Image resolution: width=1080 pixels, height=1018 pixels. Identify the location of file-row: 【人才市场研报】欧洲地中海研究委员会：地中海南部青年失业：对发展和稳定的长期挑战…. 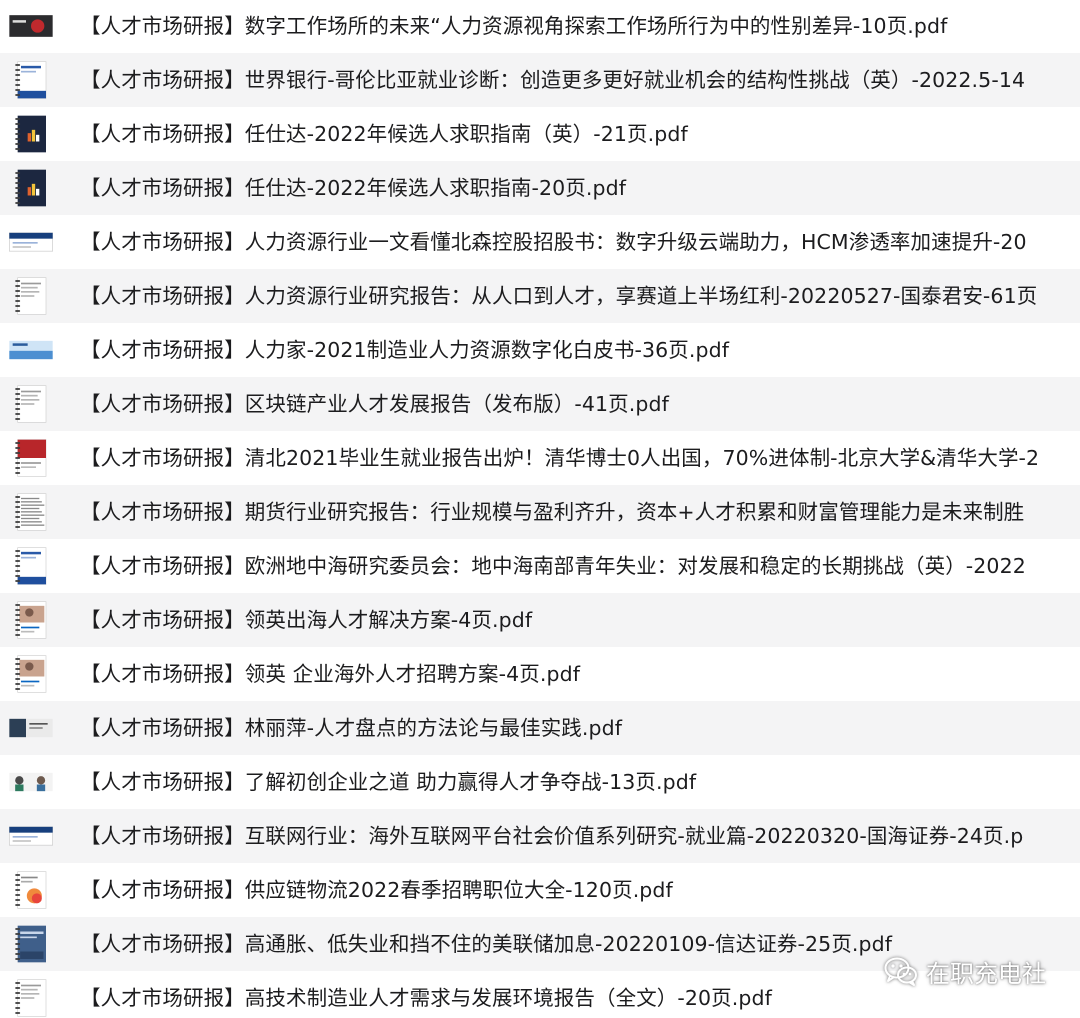
(540, 566).